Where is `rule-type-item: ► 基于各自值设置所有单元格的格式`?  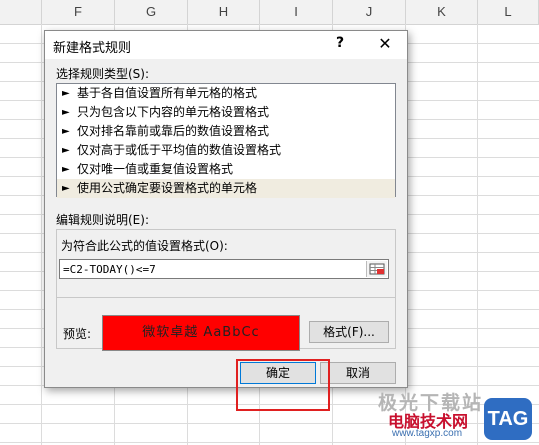
rule-type-item: ► 基于各自值设置所有单元格的格式 is located at coordinates (226, 93).